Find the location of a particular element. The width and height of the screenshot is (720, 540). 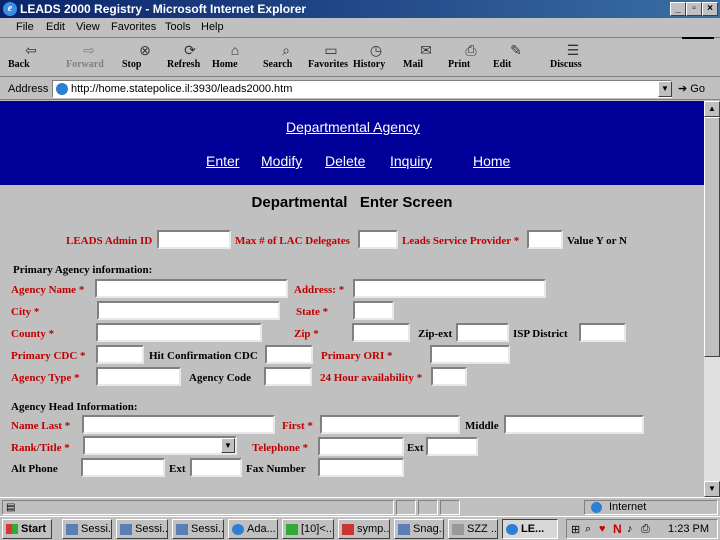

nav-modify: Modify is located at coordinates (281, 161).